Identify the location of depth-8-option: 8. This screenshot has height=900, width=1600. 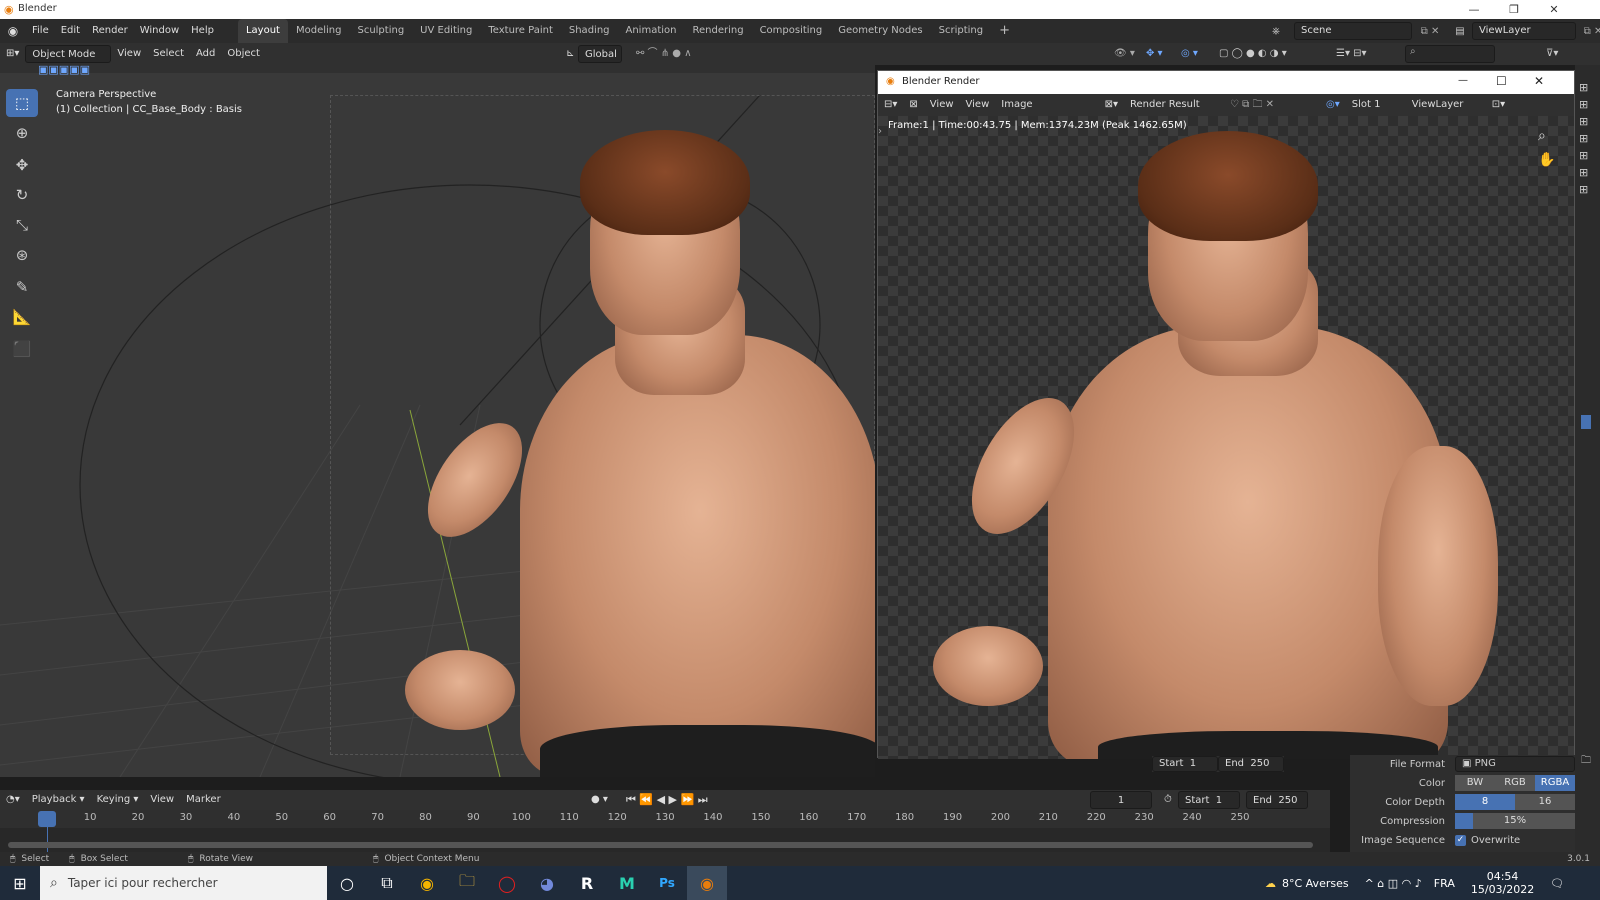
(1485, 802).